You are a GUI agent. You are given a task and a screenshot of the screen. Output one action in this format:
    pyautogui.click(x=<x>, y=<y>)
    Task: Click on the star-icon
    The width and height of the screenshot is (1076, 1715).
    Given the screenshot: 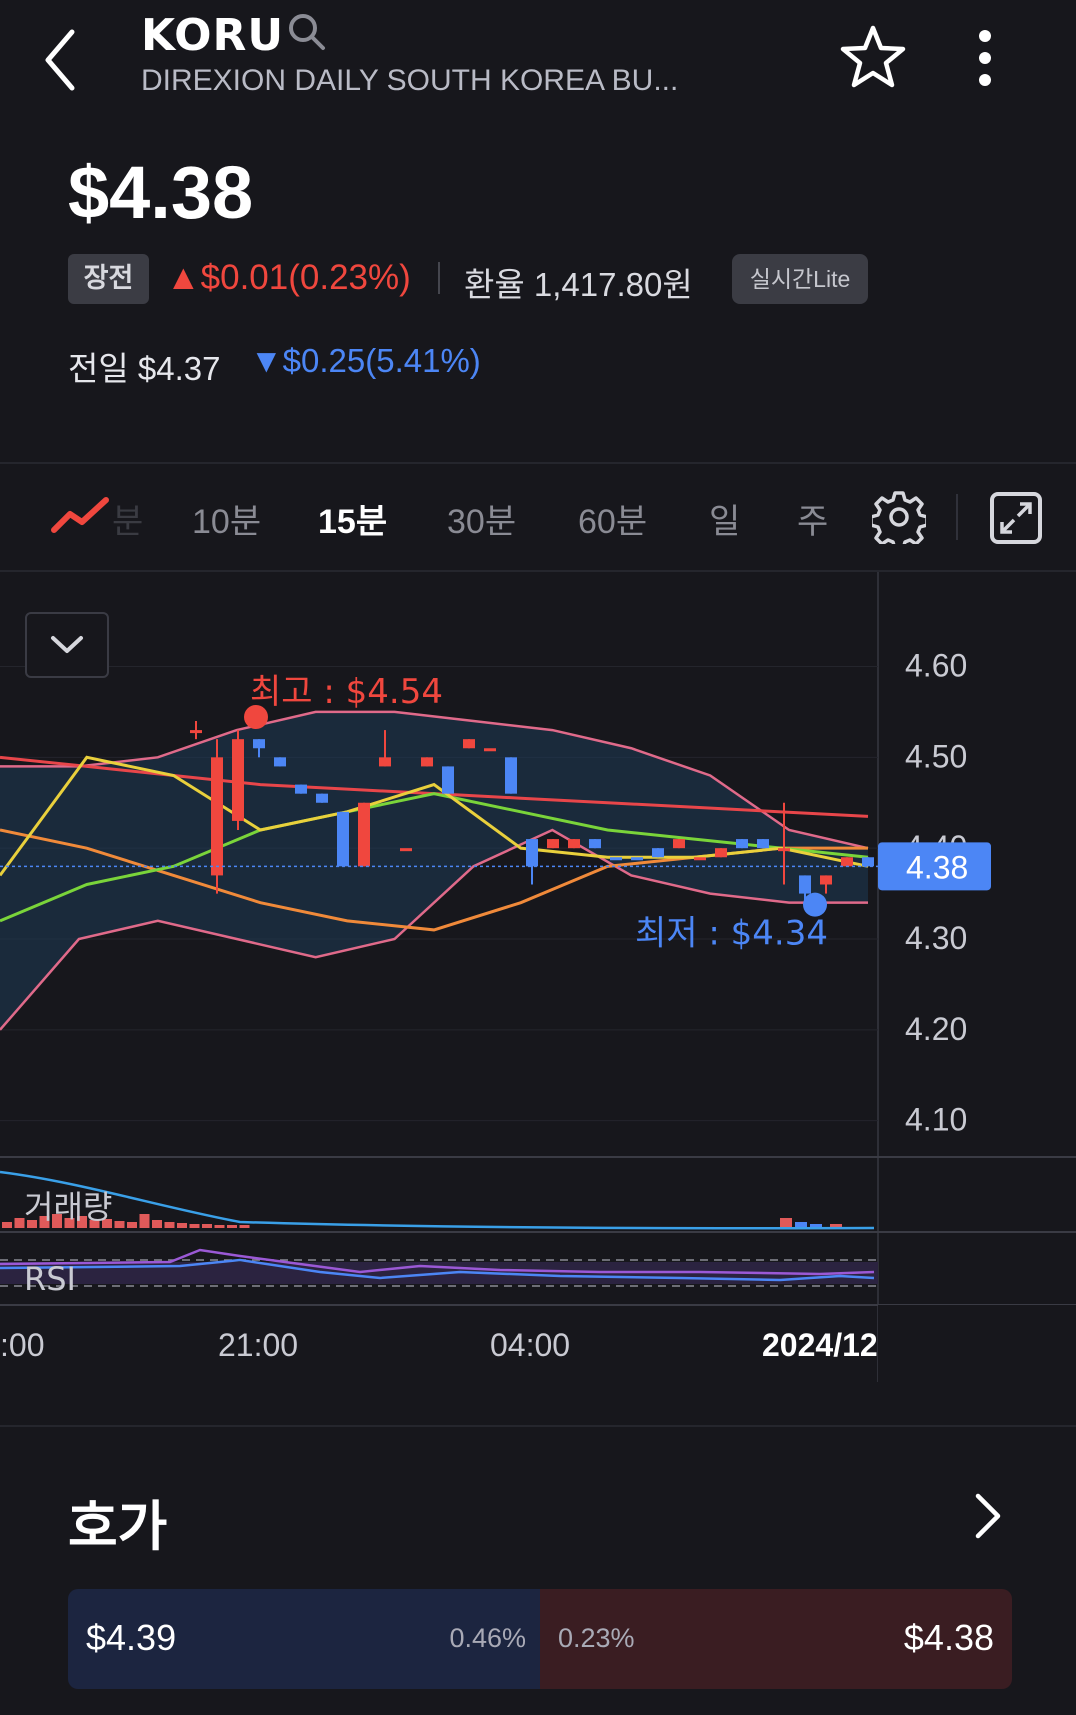 What is the action you would take?
    pyautogui.click(x=873, y=56)
    